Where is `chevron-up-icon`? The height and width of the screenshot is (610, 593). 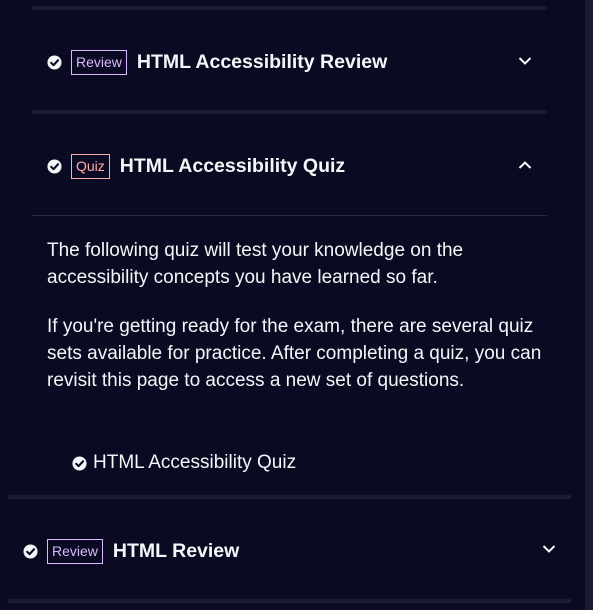 chevron-up-icon is located at coordinates (525, 165).